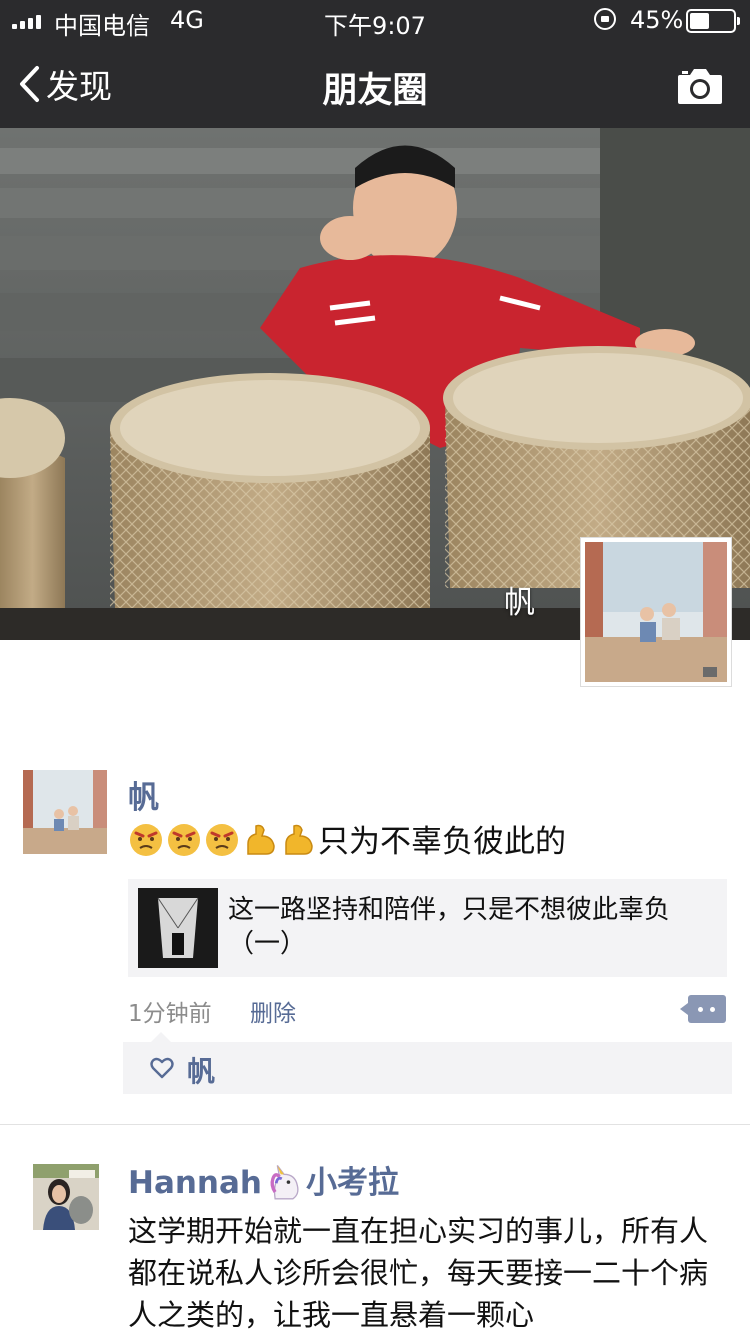  I want to click on rotation-lock-icon, so click(605, 19).